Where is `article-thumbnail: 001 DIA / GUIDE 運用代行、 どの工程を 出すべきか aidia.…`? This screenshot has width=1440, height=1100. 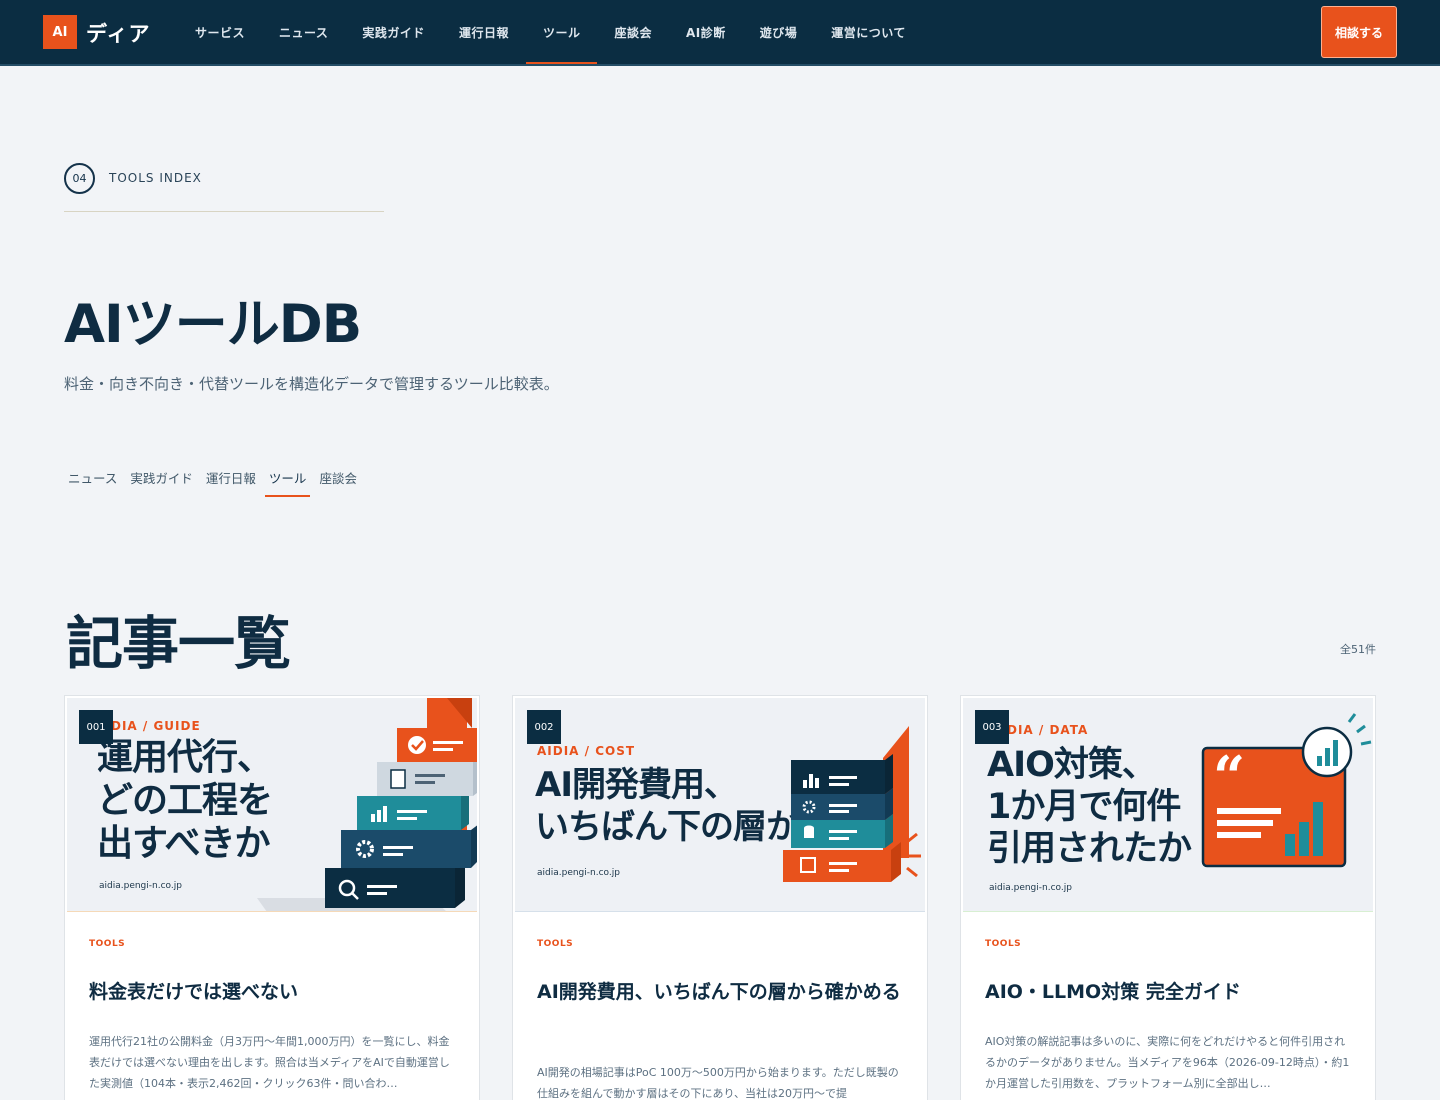 article-thumbnail: 001 DIA / GUIDE 運用代行、 どの工程を 出すべきか aidia.… is located at coordinates (272, 805).